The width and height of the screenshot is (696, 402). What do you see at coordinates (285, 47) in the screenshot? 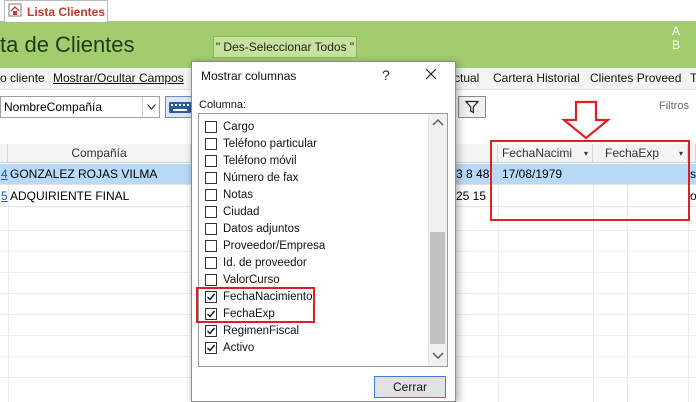
I see `deselect-all-button: " Des-Seleccionar Todos "` at bounding box center [285, 47].